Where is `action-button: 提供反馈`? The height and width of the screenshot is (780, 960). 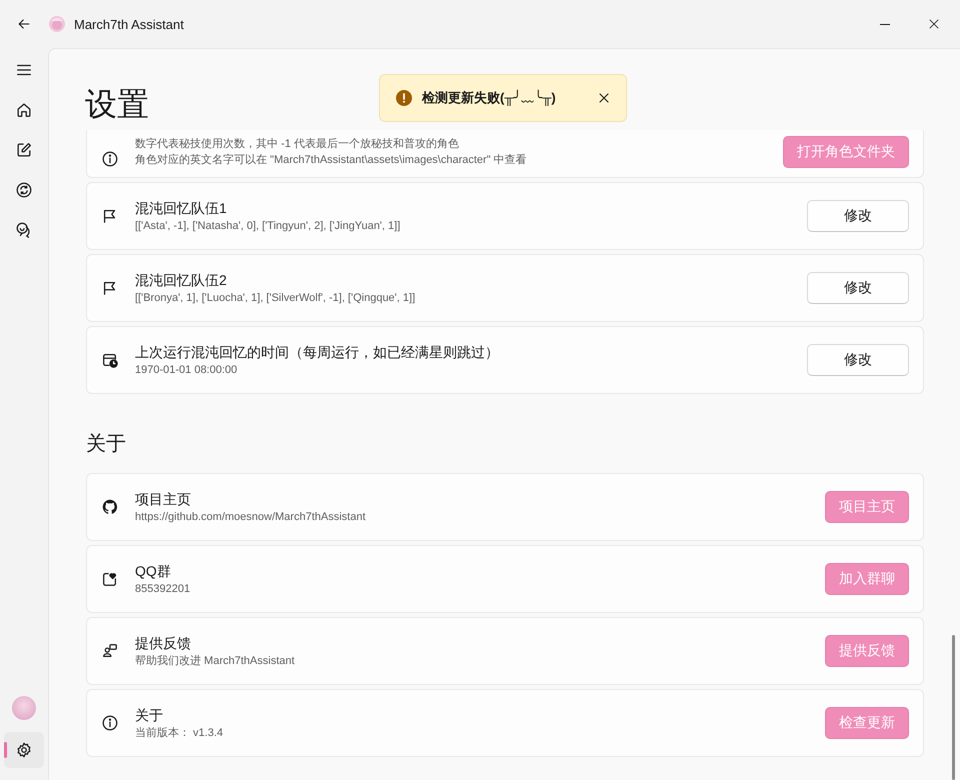 action-button: 提供反馈 is located at coordinates (867, 651).